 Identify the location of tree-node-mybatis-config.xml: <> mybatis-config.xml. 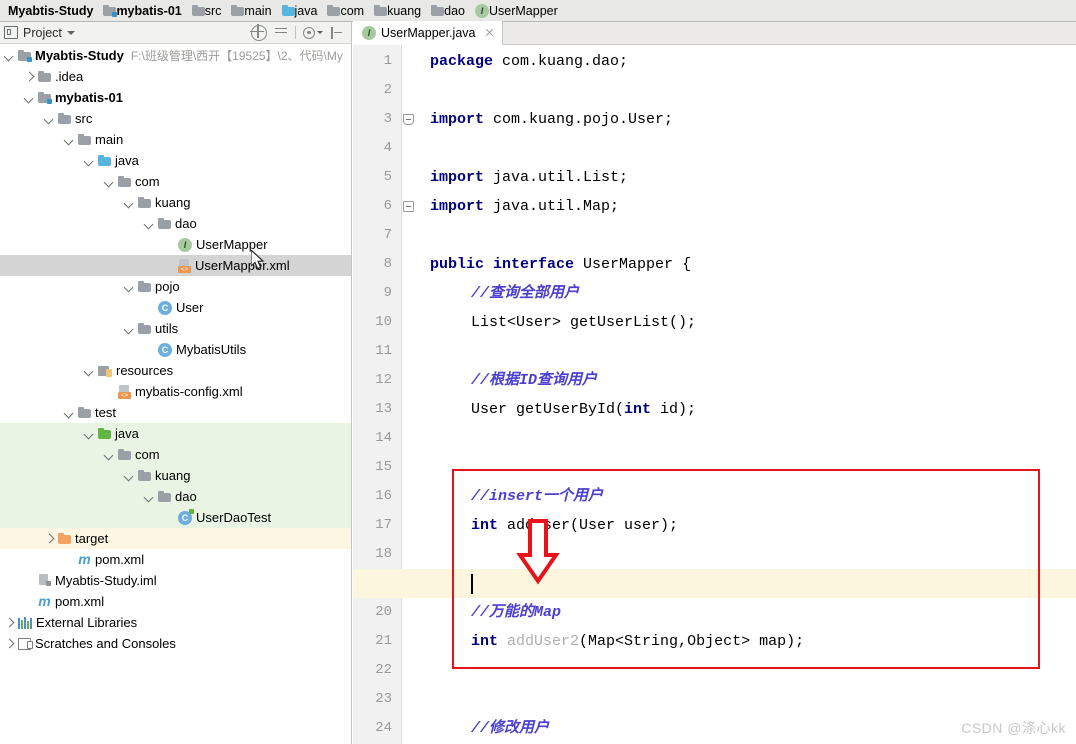
(175, 391).